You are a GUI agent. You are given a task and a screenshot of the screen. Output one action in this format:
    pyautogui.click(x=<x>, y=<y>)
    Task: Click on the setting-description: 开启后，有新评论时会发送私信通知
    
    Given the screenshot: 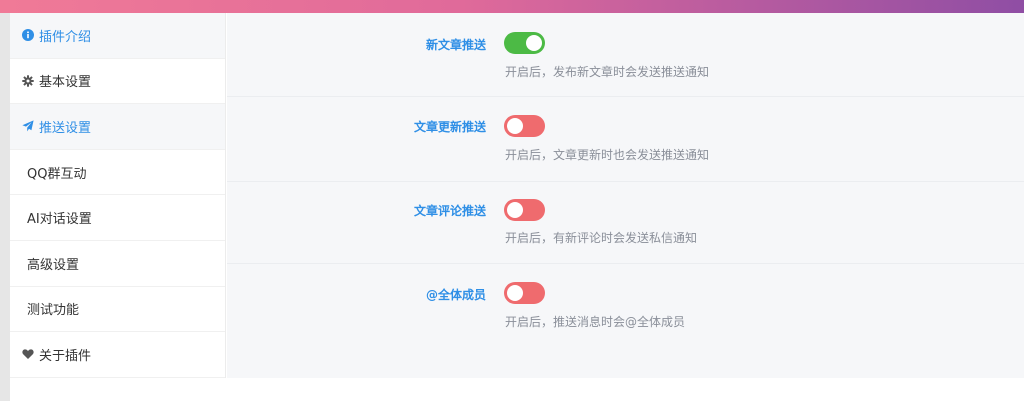 What is the action you would take?
    pyautogui.click(x=601, y=238)
    